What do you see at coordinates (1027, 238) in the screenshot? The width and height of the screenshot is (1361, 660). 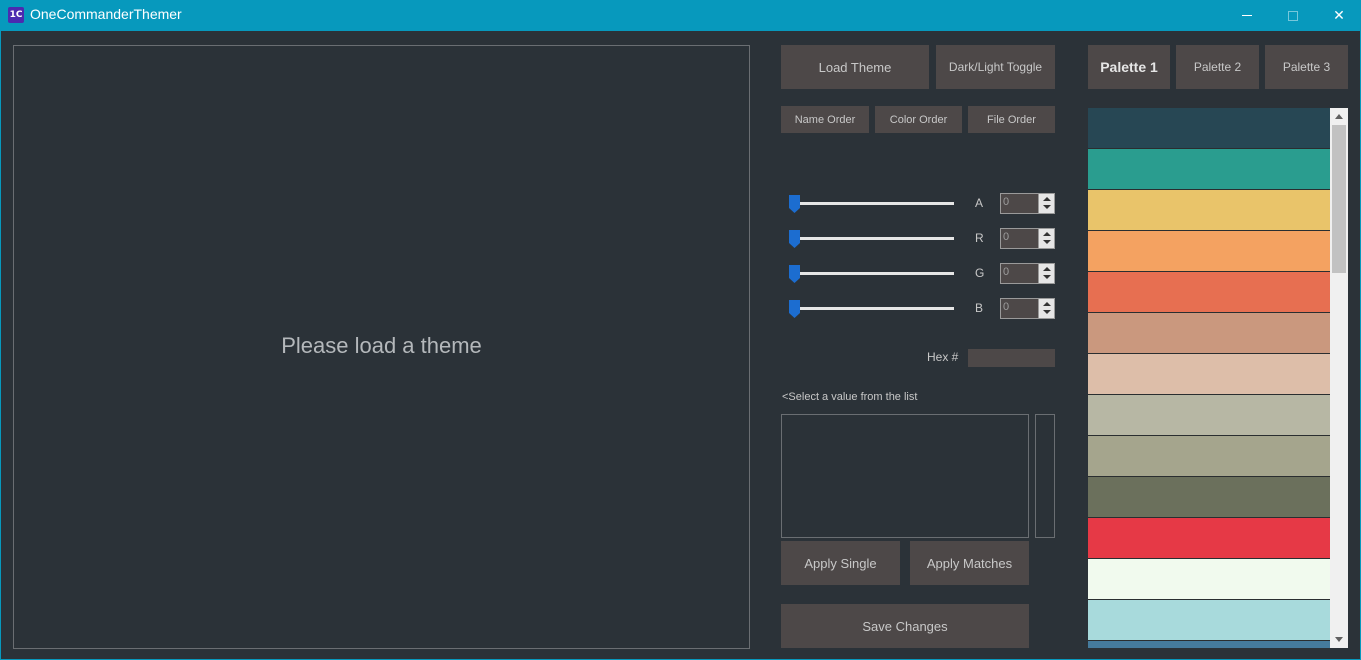 I see `red-stepper: 0` at bounding box center [1027, 238].